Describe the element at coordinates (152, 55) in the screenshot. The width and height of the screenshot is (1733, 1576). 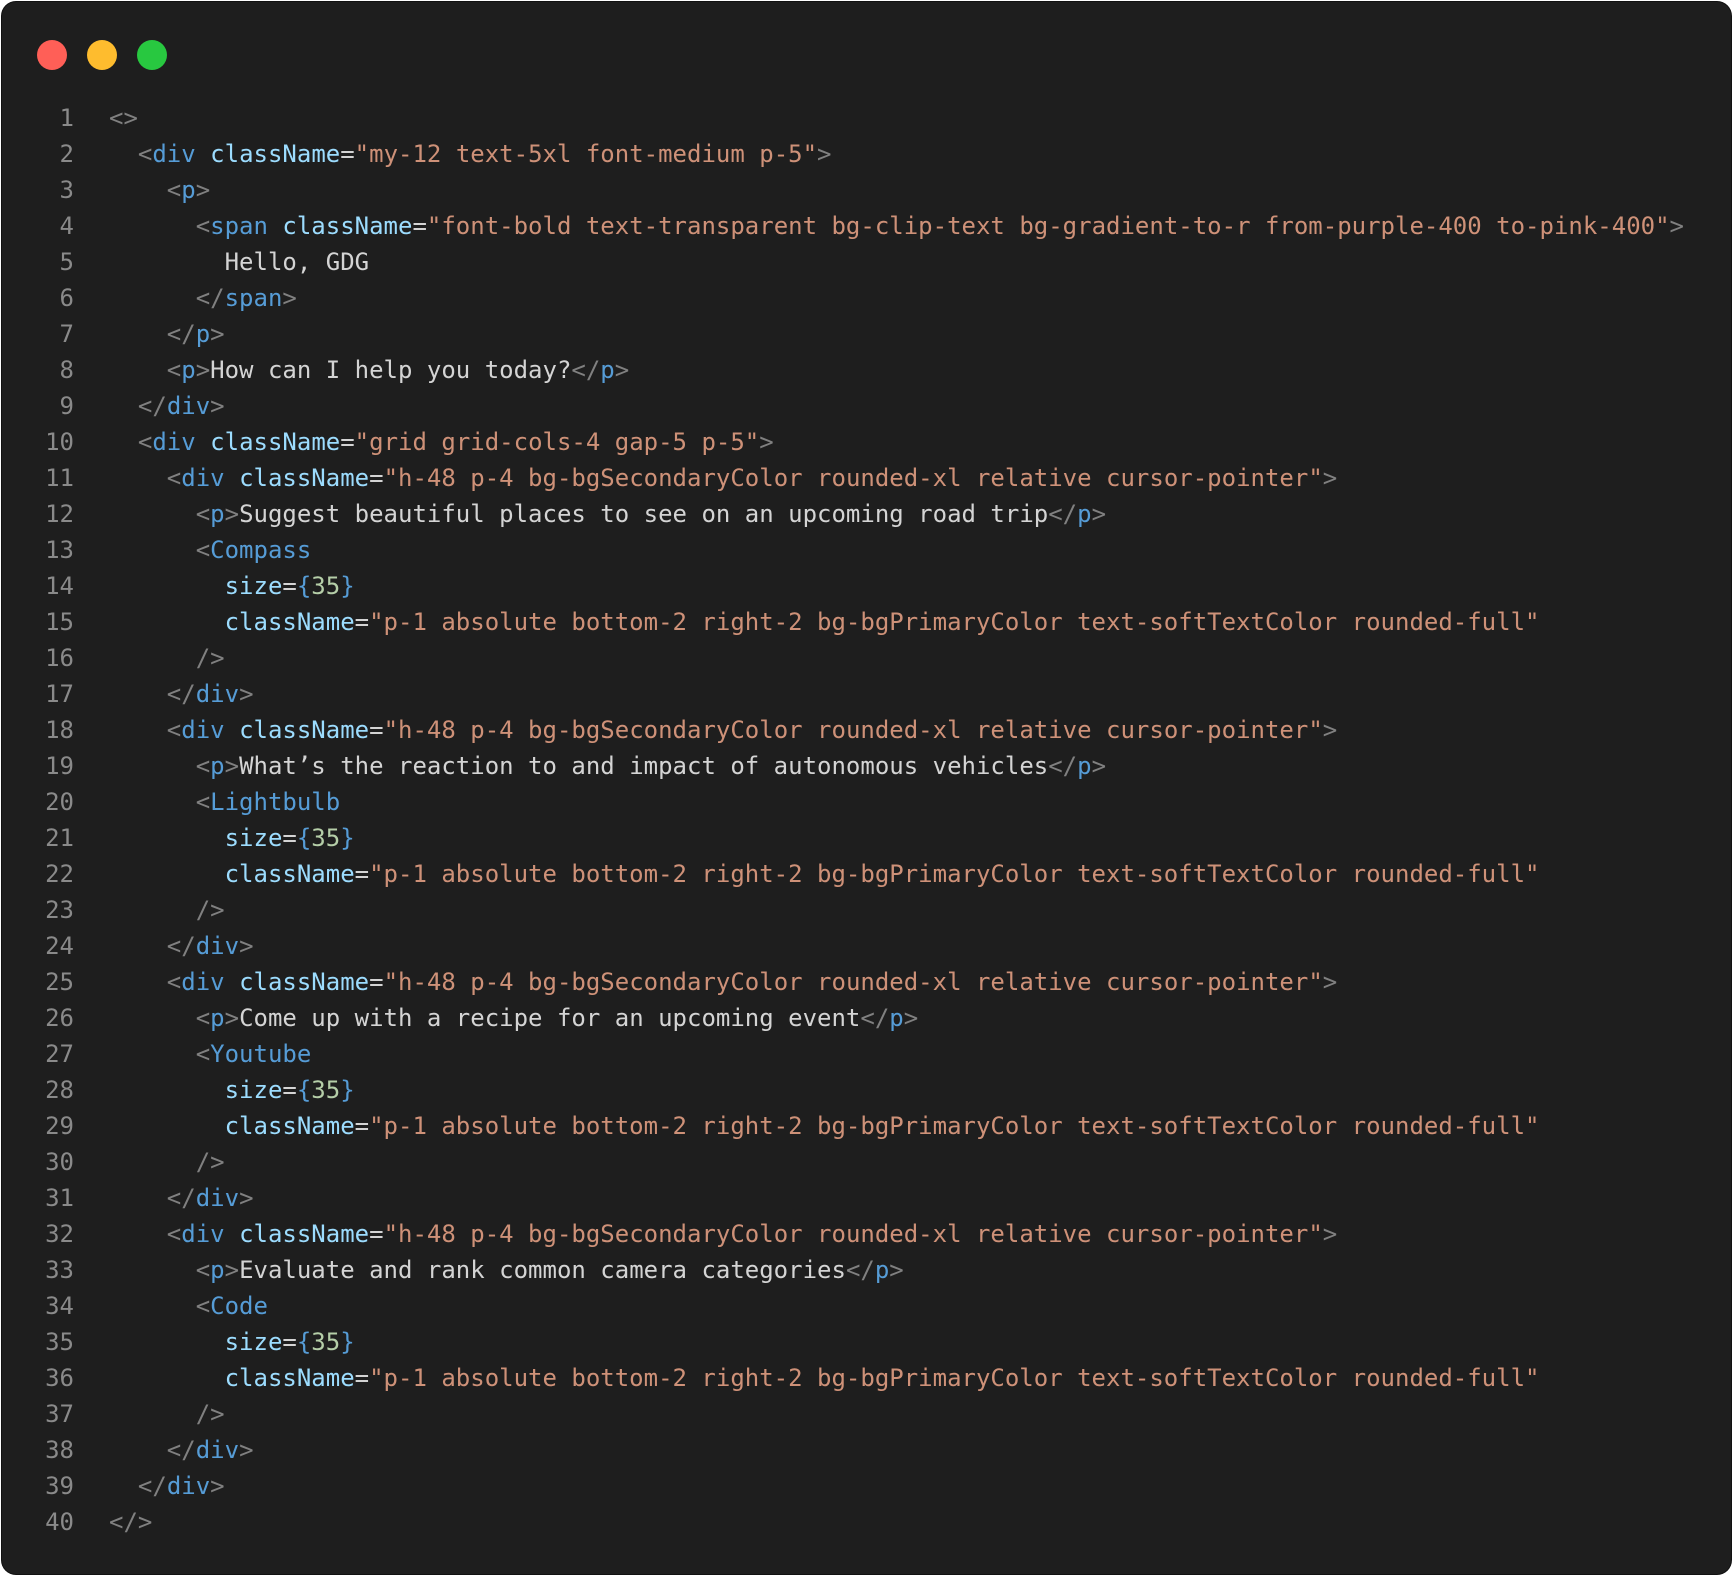
I see `maximize-button` at that location.